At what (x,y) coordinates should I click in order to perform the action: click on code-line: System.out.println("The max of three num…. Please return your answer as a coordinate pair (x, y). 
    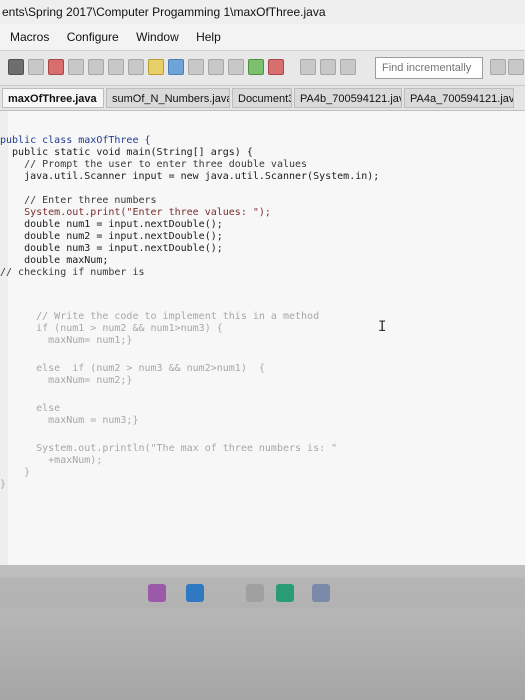
    Looking at the image, I should click on (169, 448).